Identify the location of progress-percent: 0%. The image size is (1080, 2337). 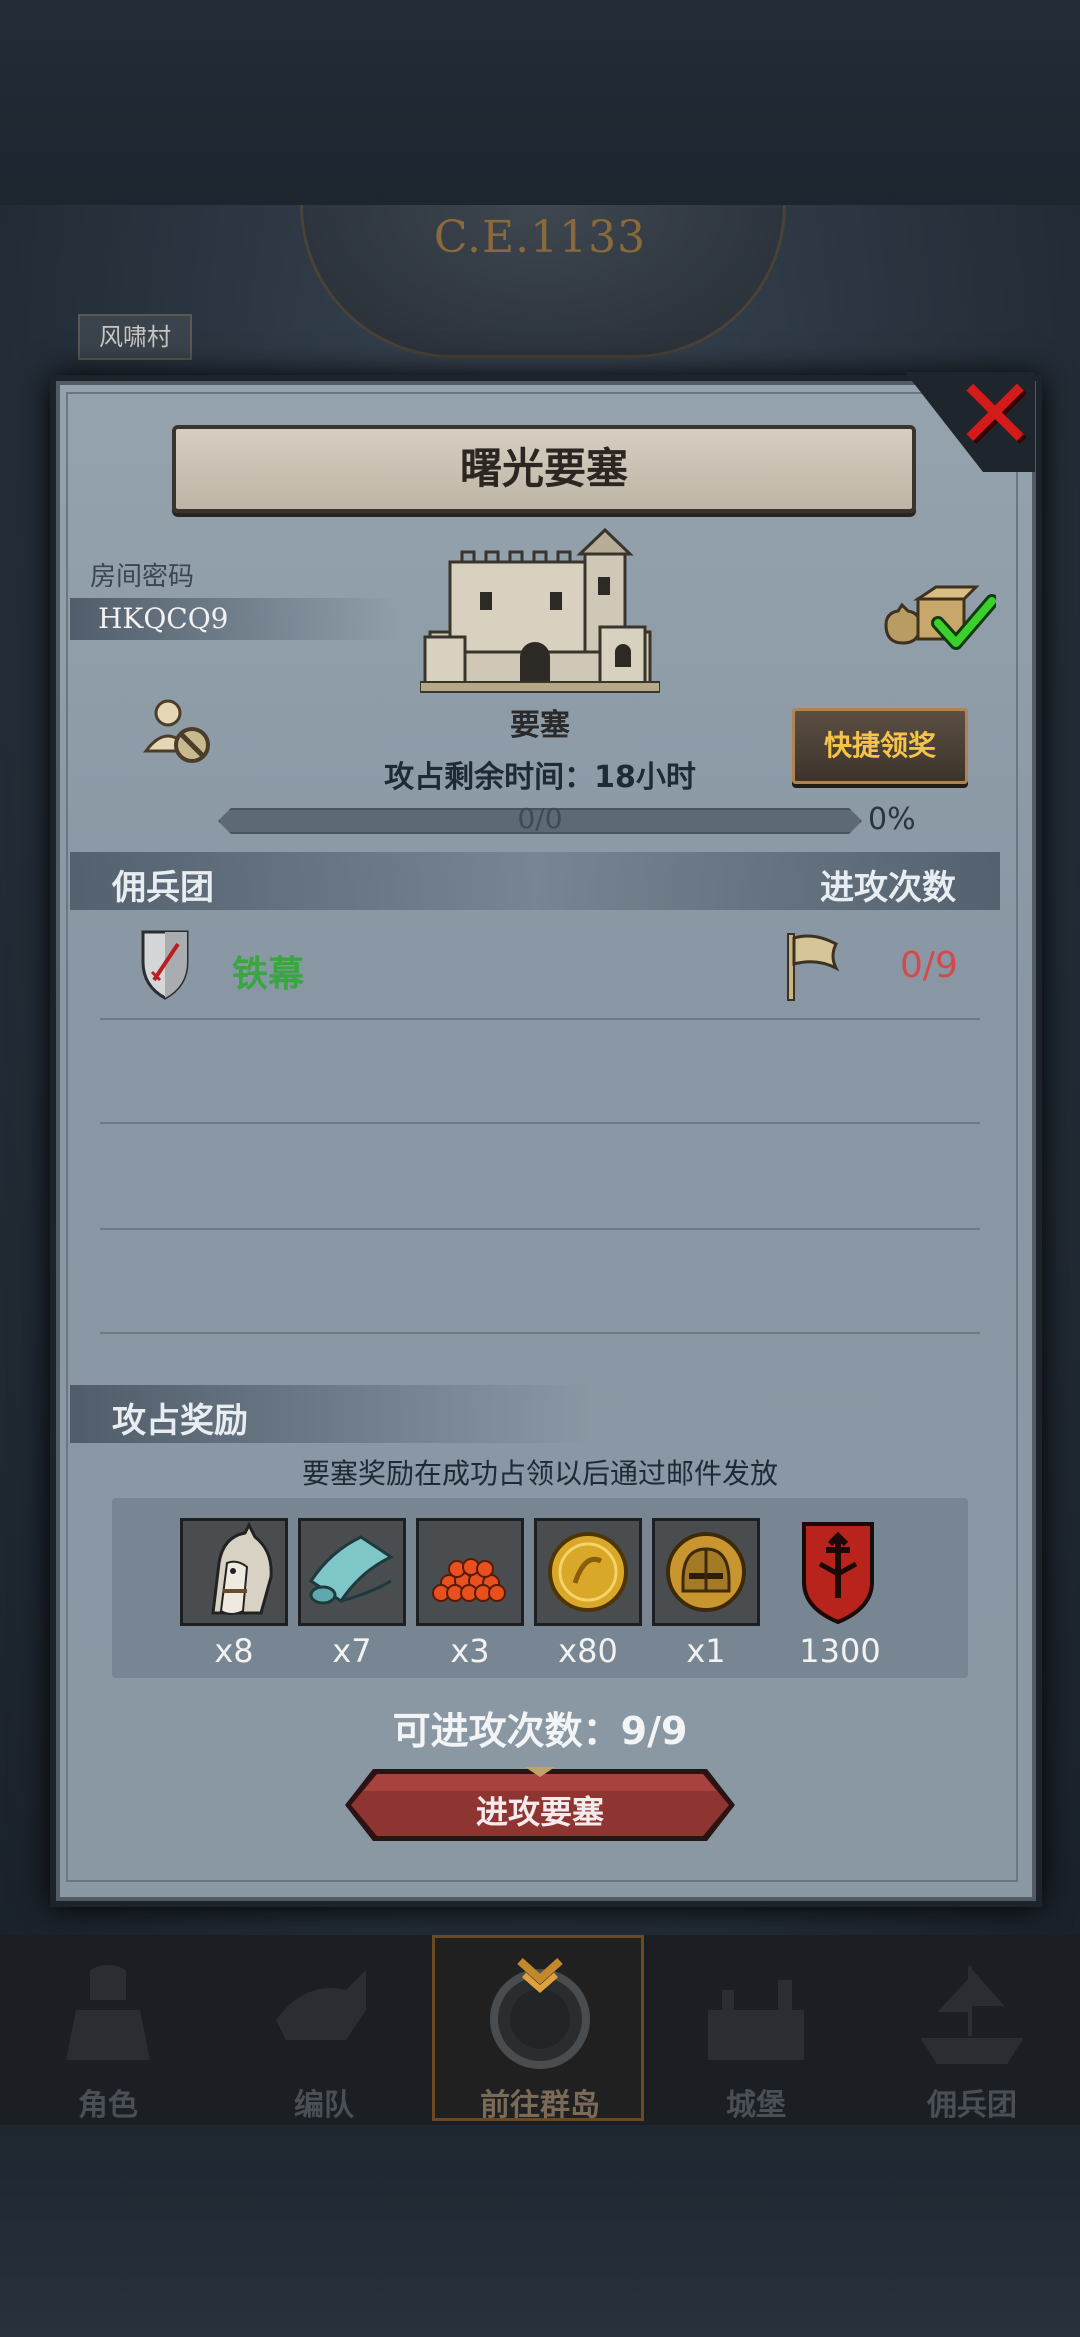
(892, 819).